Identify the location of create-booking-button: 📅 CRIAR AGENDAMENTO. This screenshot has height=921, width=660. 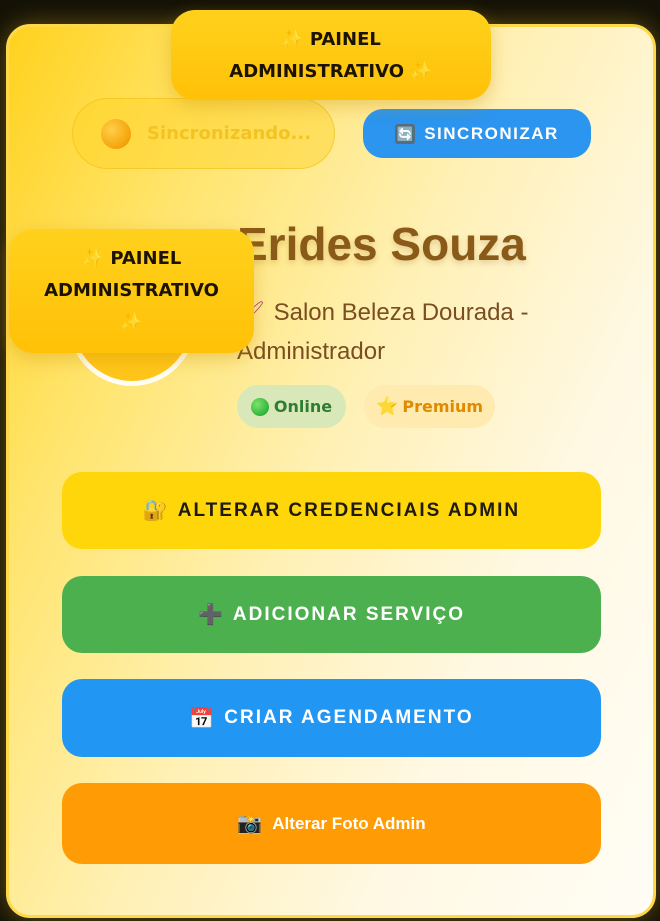
(331, 718).